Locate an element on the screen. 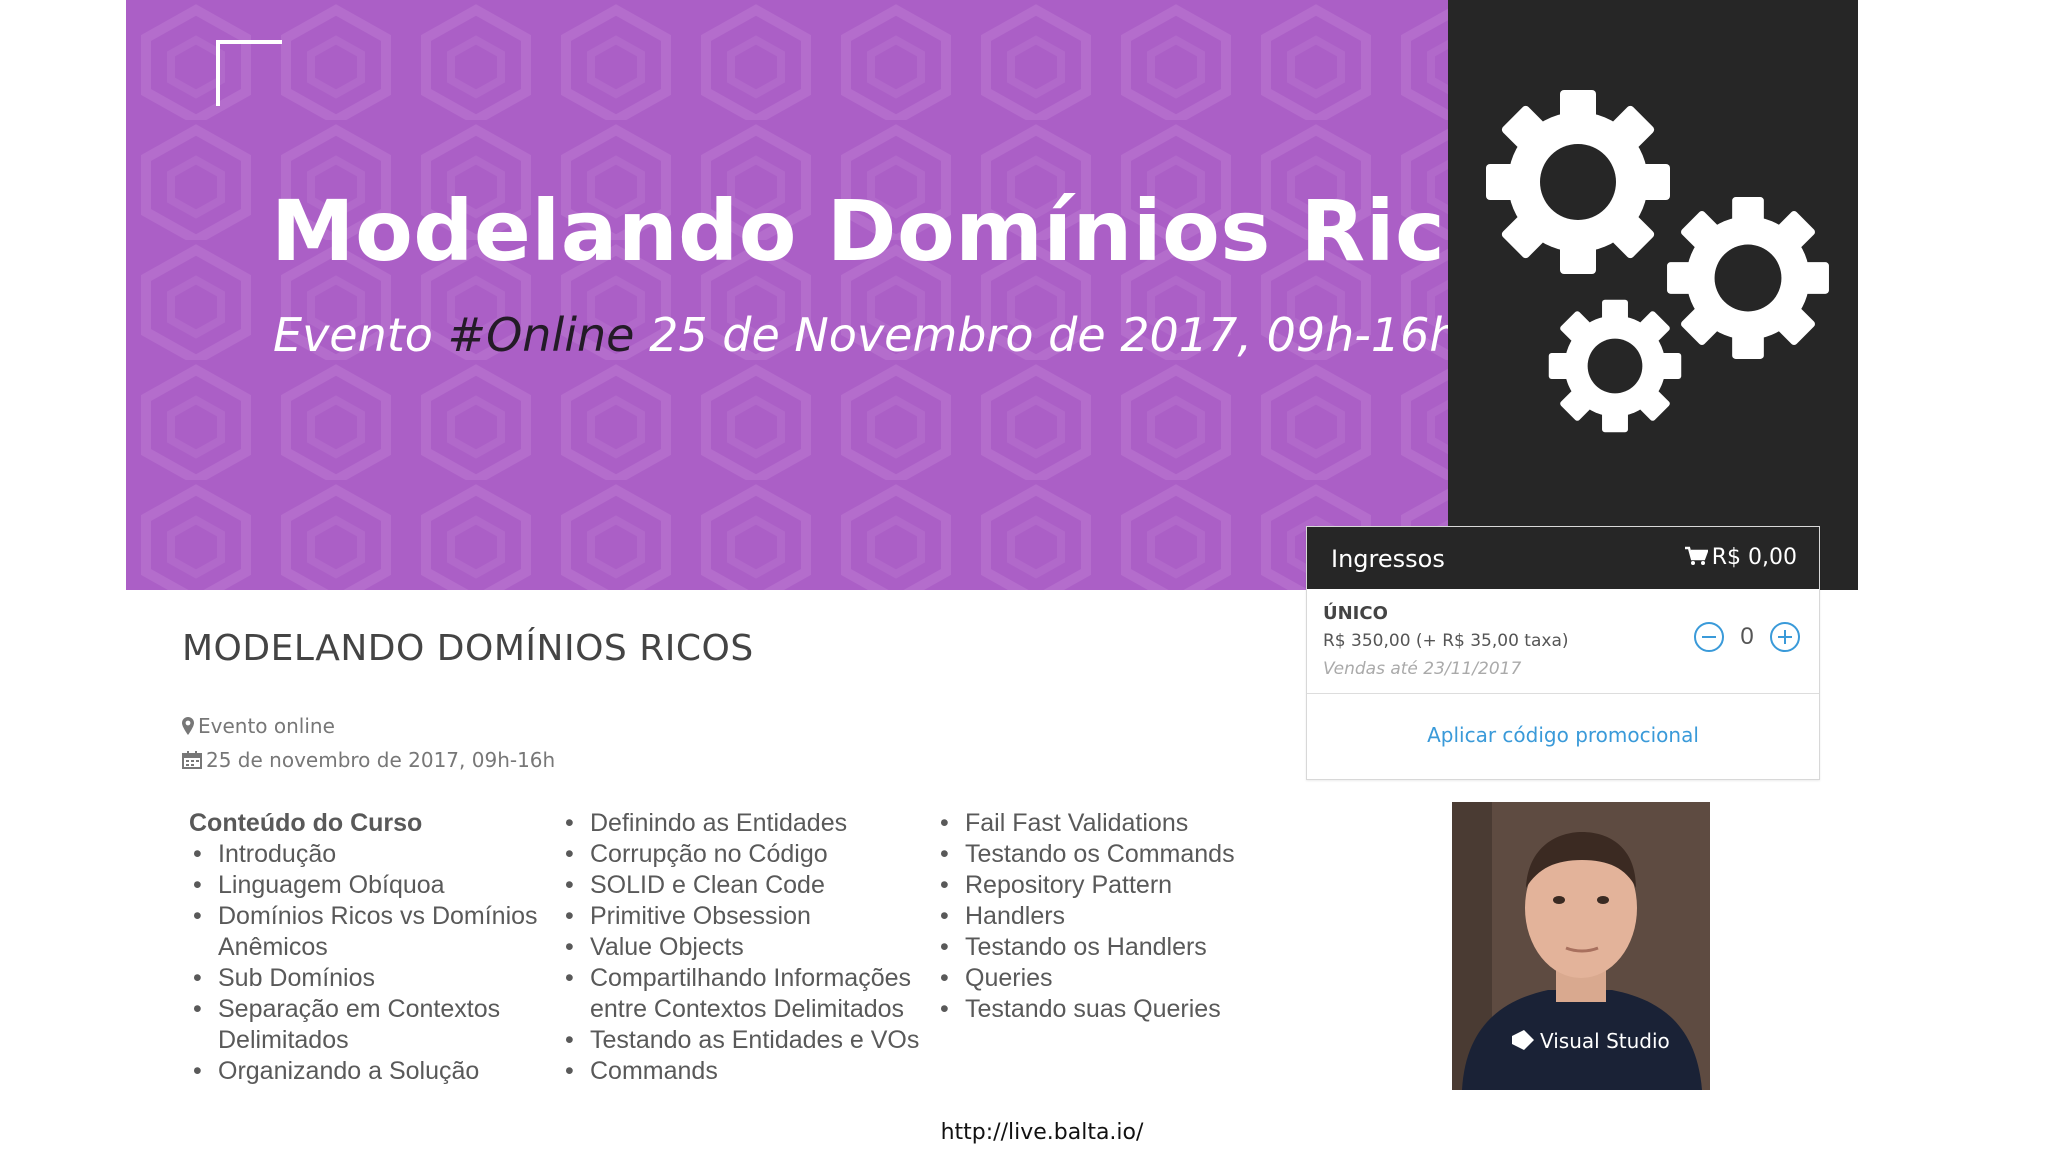 The height and width of the screenshot is (1152, 2048). footer-url: http://live.balta.io/ is located at coordinates (1024, 1132).